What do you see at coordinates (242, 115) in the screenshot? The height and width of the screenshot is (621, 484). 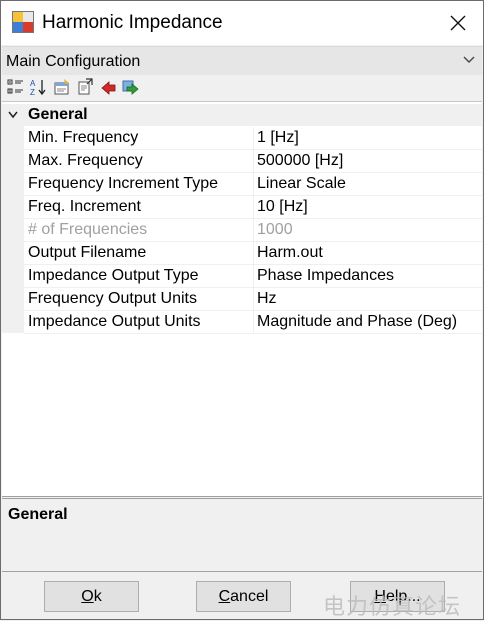 I see `category-row-general: General` at bounding box center [242, 115].